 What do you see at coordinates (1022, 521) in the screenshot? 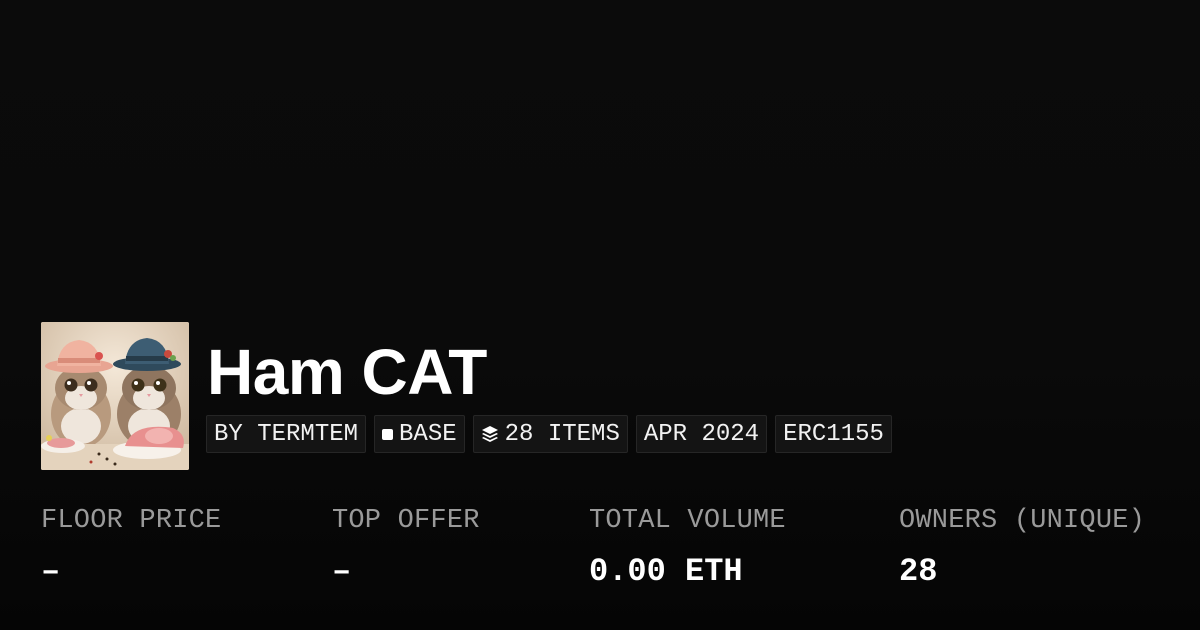
I see `owners-label: OWNERS (UNIQUE)` at bounding box center [1022, 521].